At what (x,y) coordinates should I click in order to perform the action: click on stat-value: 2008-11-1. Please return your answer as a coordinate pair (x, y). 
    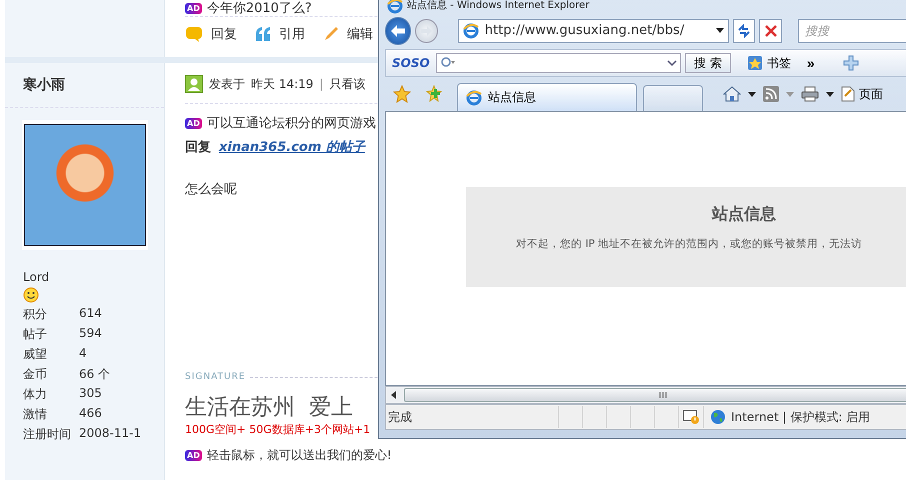
    Looking at the image, I should click on (110, 434).